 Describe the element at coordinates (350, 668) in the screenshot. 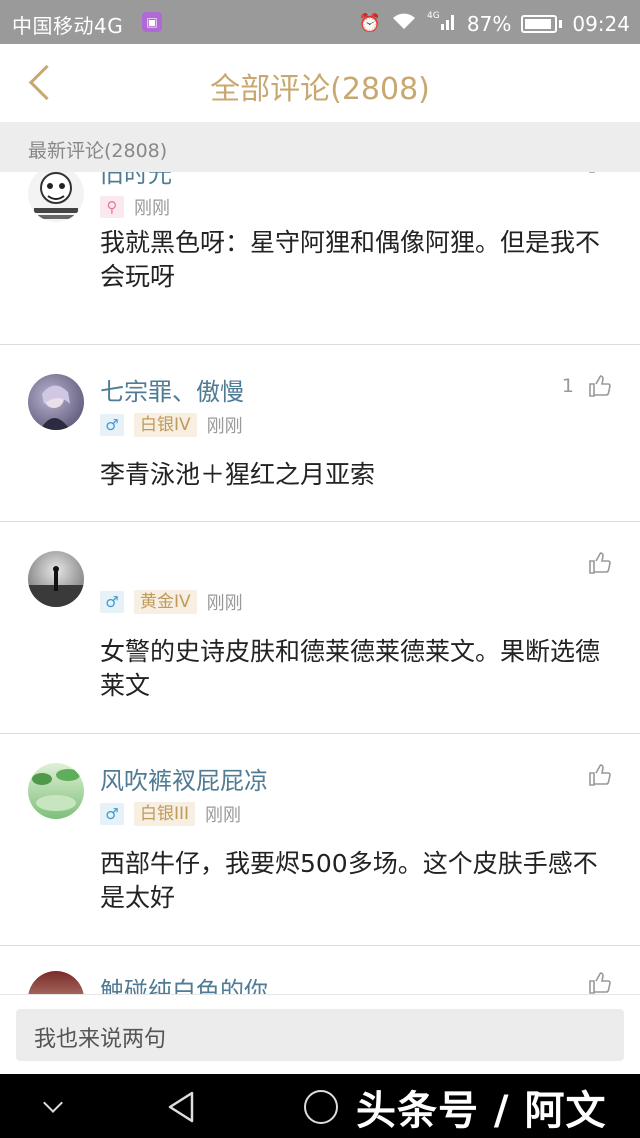

I see `comment-content: 女警的史诗皮肤和德莱德莱德莱文。果断选德莱文` at that location.